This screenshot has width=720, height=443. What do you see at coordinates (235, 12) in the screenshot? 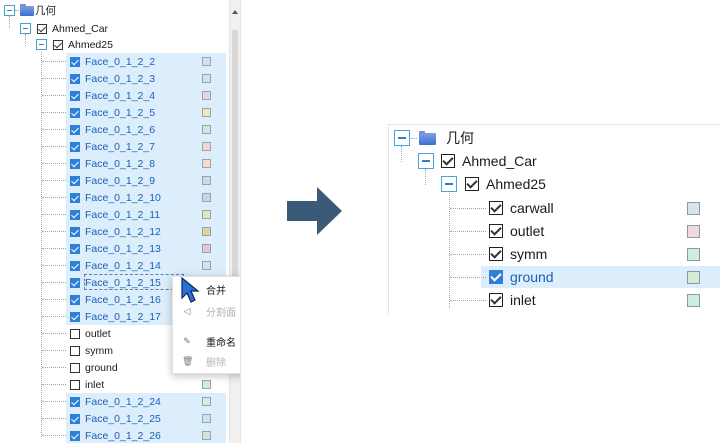
I see `scroll-up-icon` at bounding box center [235, 12].